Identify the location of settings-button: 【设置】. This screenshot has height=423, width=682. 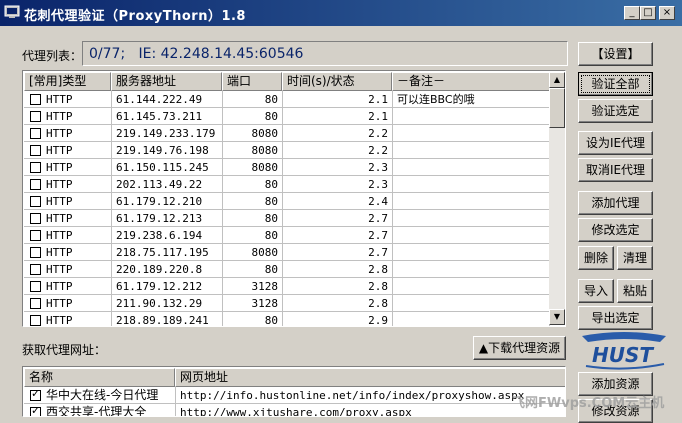
(615, 54).